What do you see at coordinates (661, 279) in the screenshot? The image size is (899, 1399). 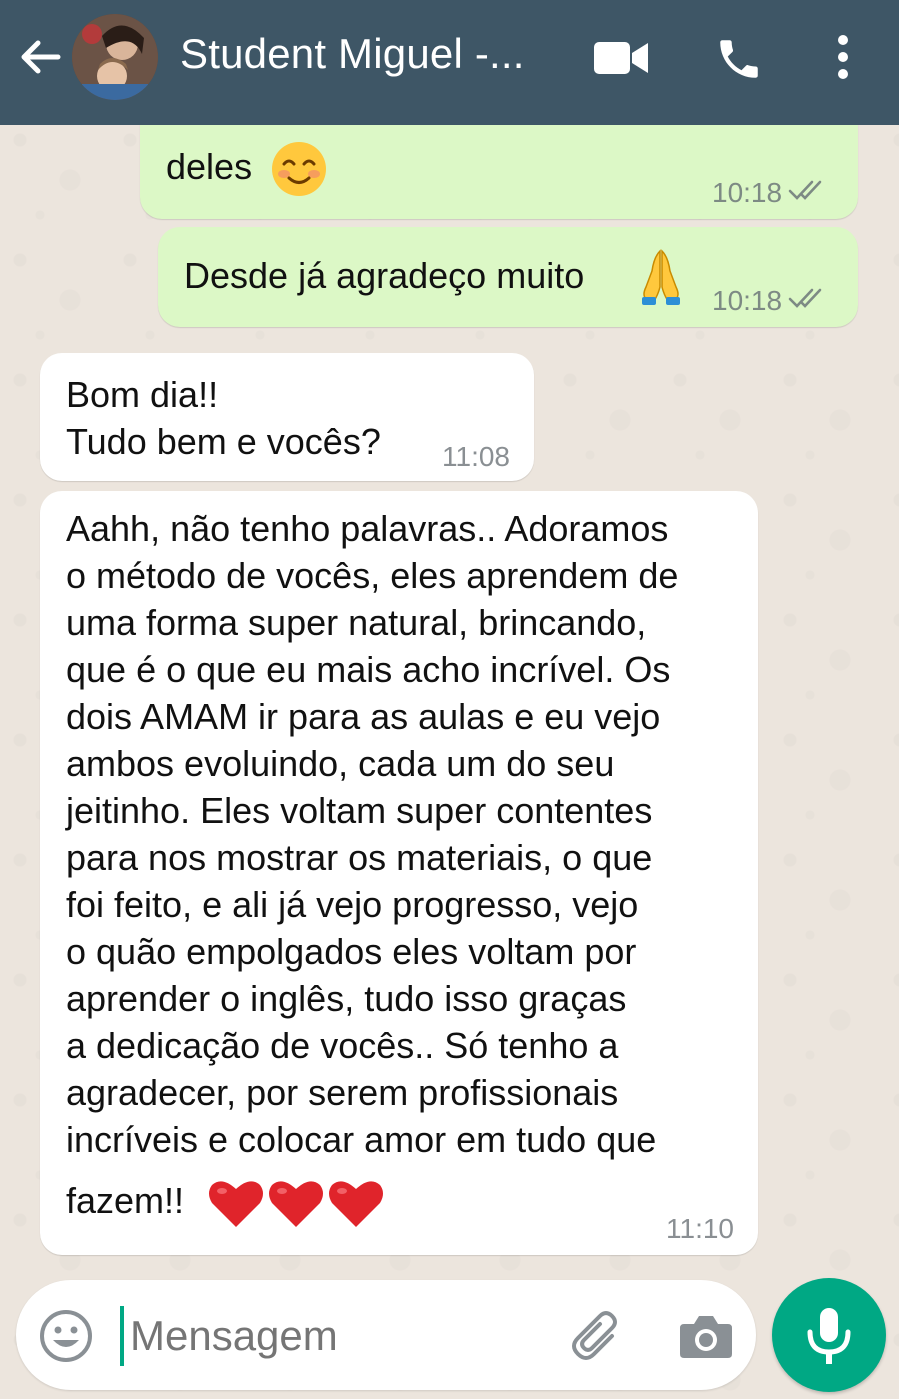 I see `folded-hands-icon` at bounding box center [661, 279].